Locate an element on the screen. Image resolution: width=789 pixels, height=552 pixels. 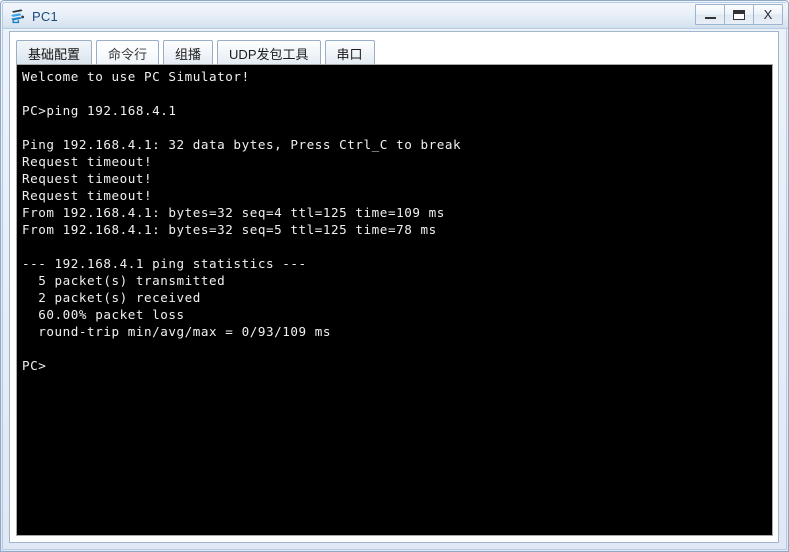
close-icon: X is located at coordinates (768, 14).